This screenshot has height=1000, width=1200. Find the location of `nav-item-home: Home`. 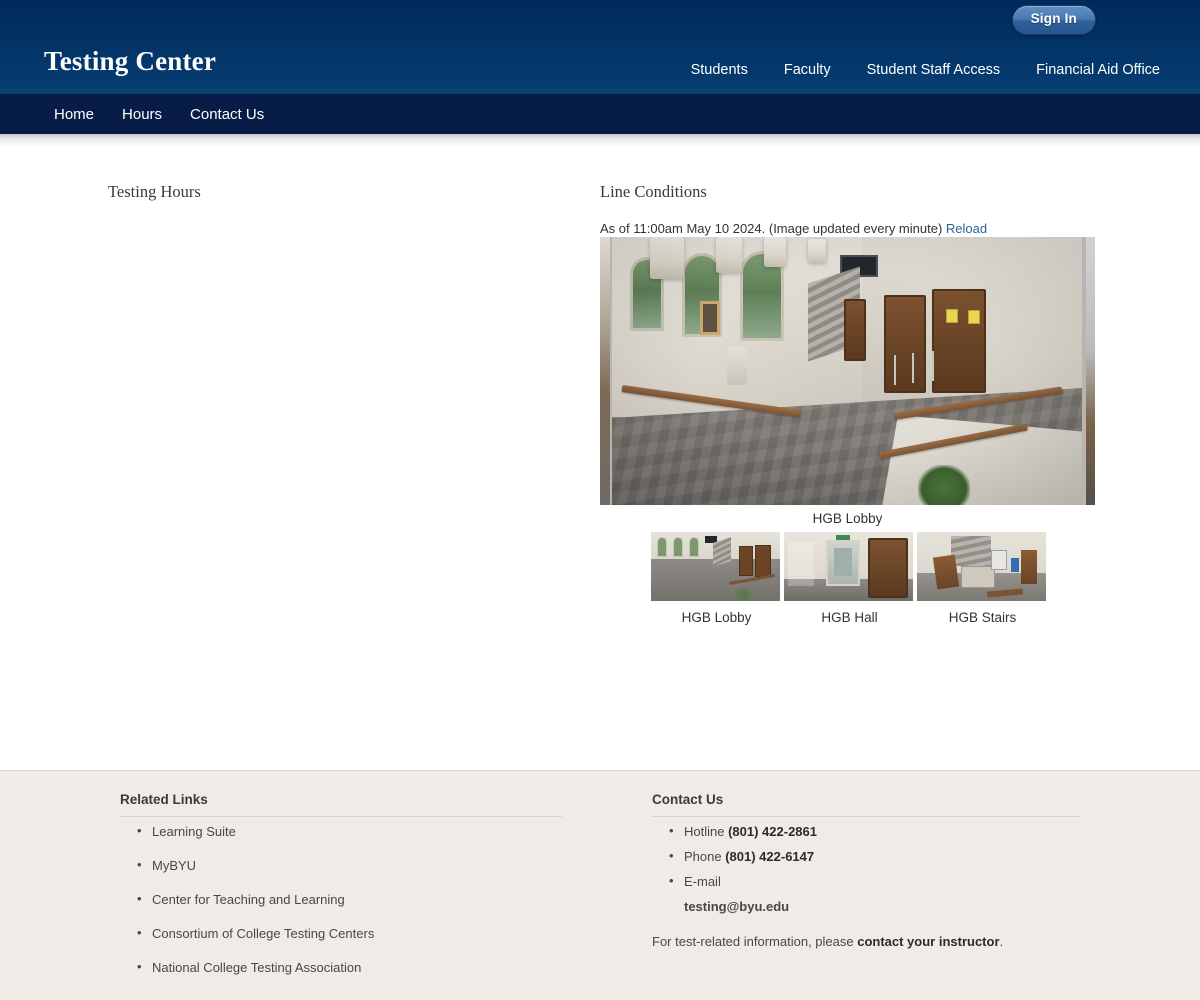

nav-item-home: Home is located at coordinates (74, 114).